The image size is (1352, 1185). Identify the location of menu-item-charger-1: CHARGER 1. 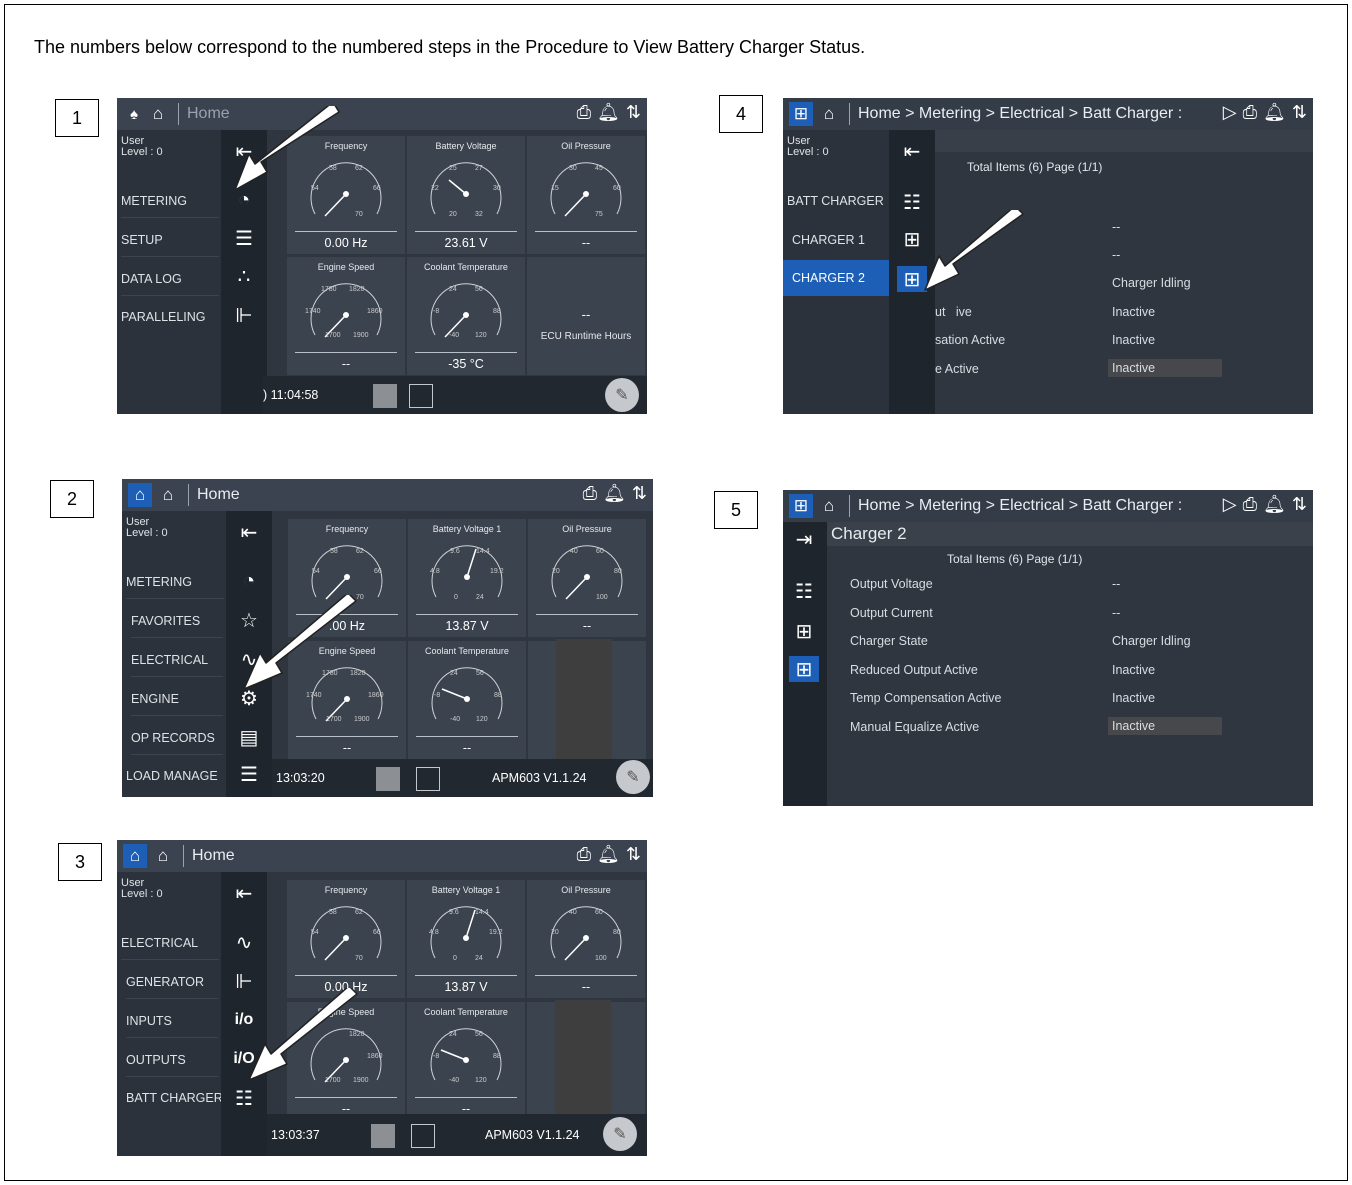
(841, 244).